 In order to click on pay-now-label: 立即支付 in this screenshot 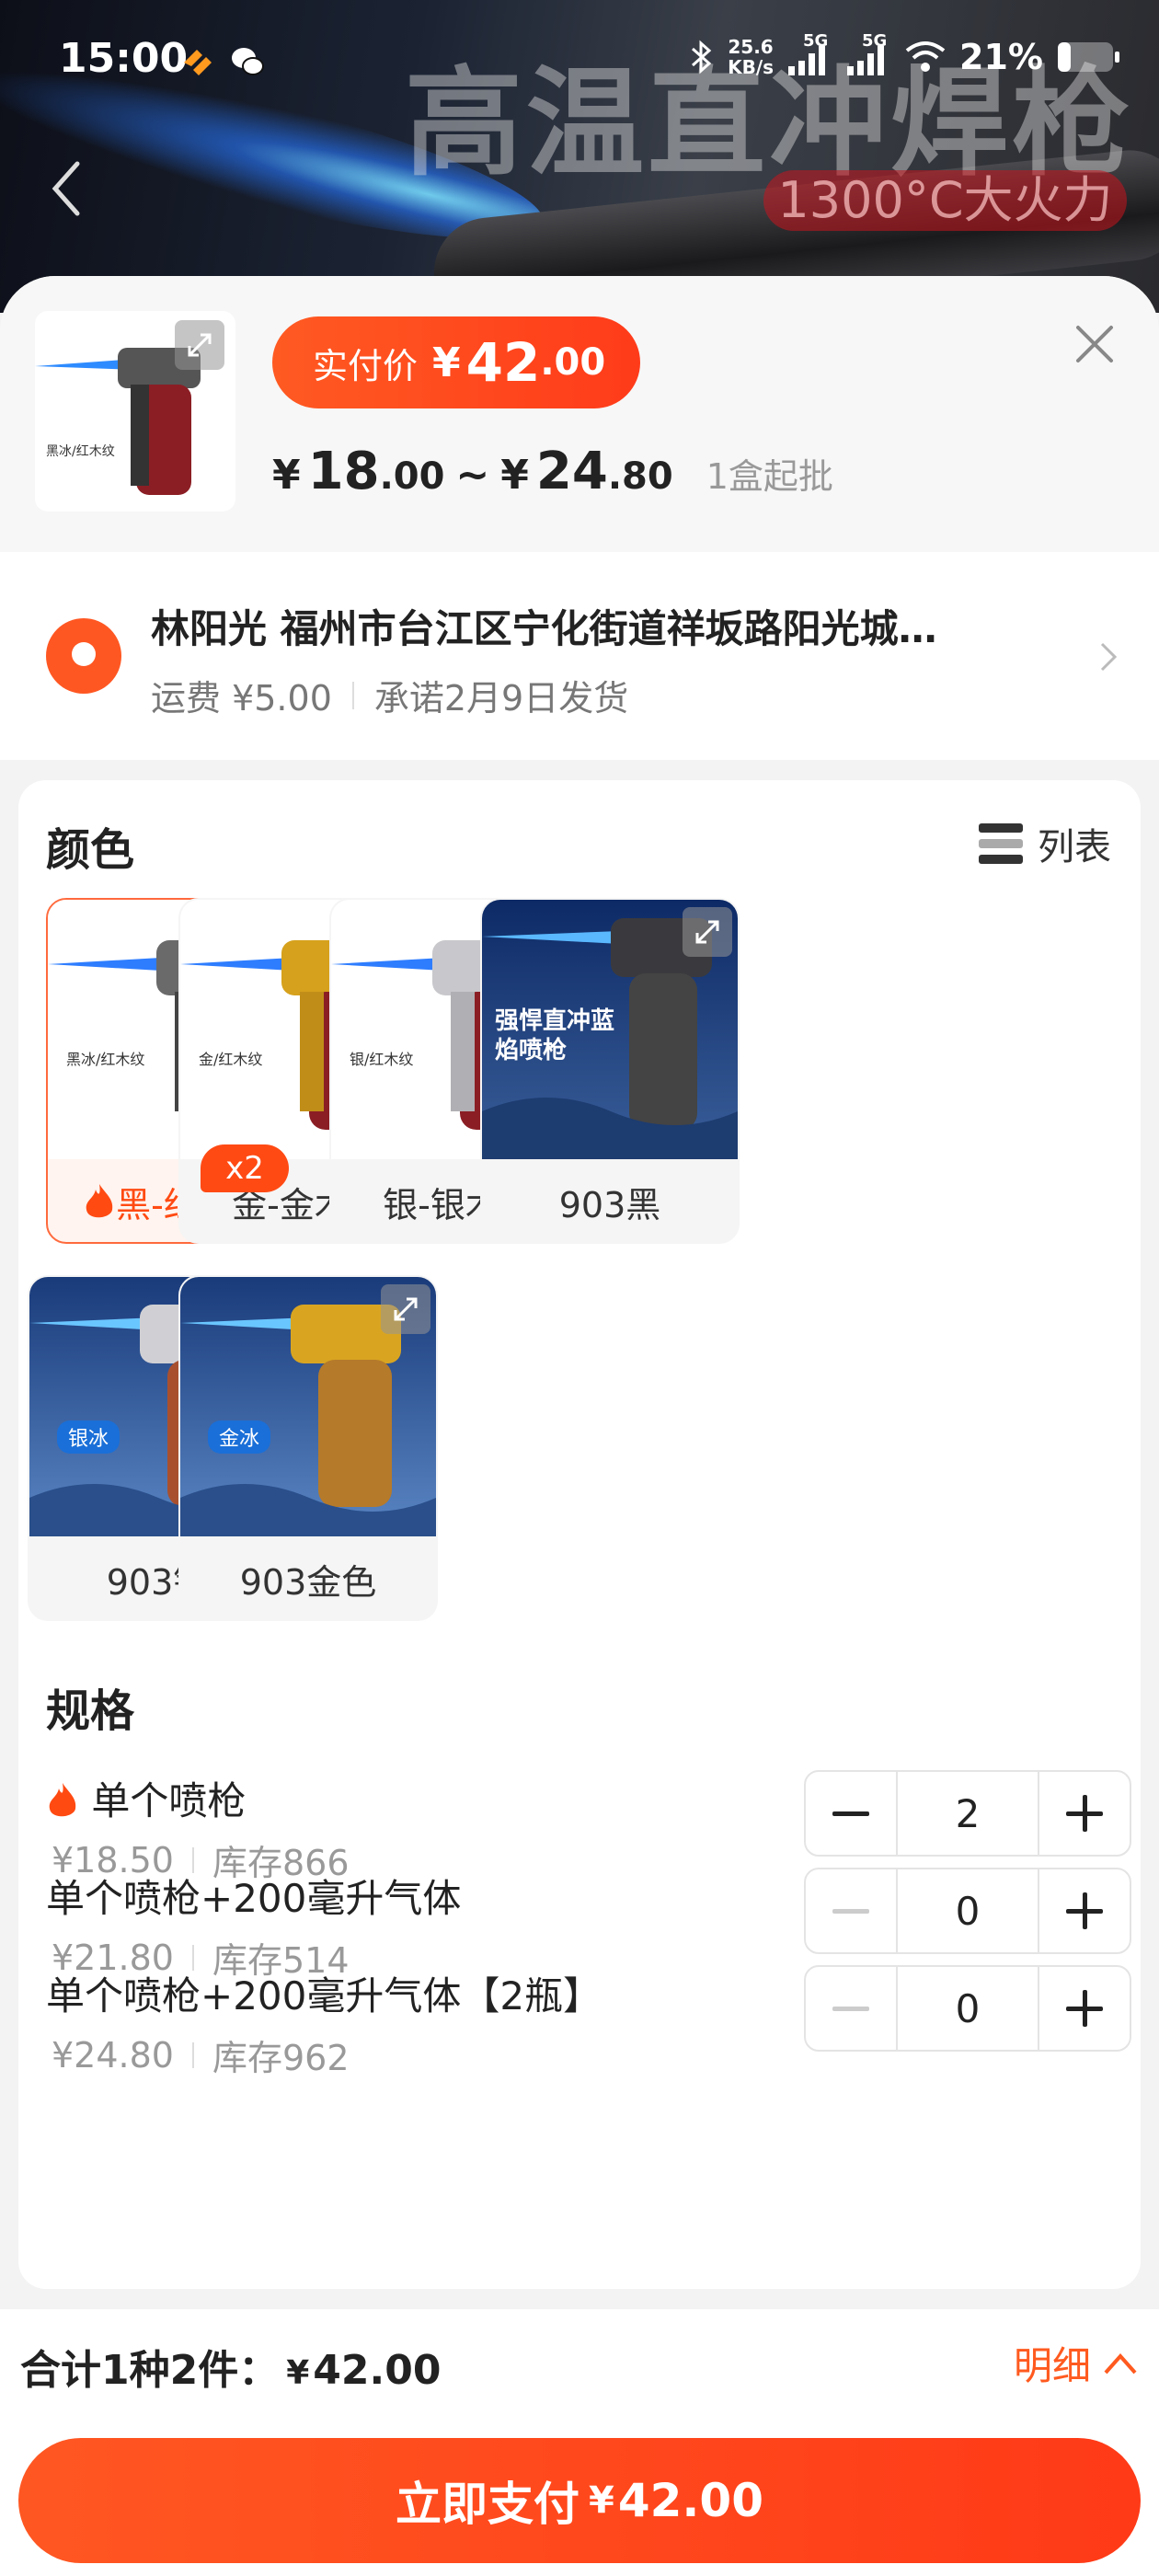, I will do `click(488, 2504)`.